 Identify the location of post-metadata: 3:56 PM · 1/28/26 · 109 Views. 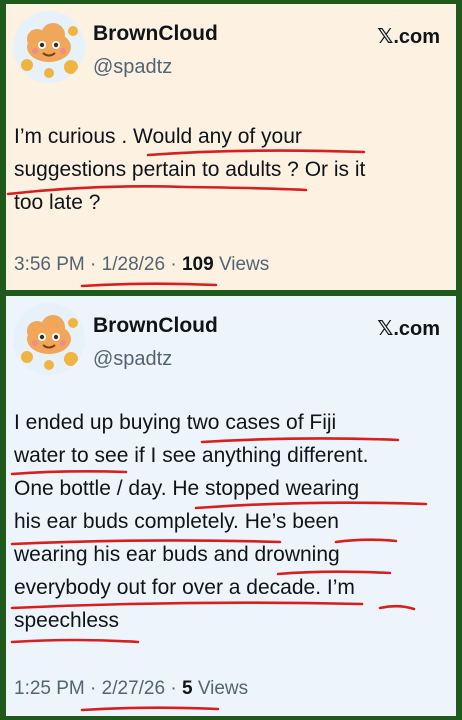
(141, 265).